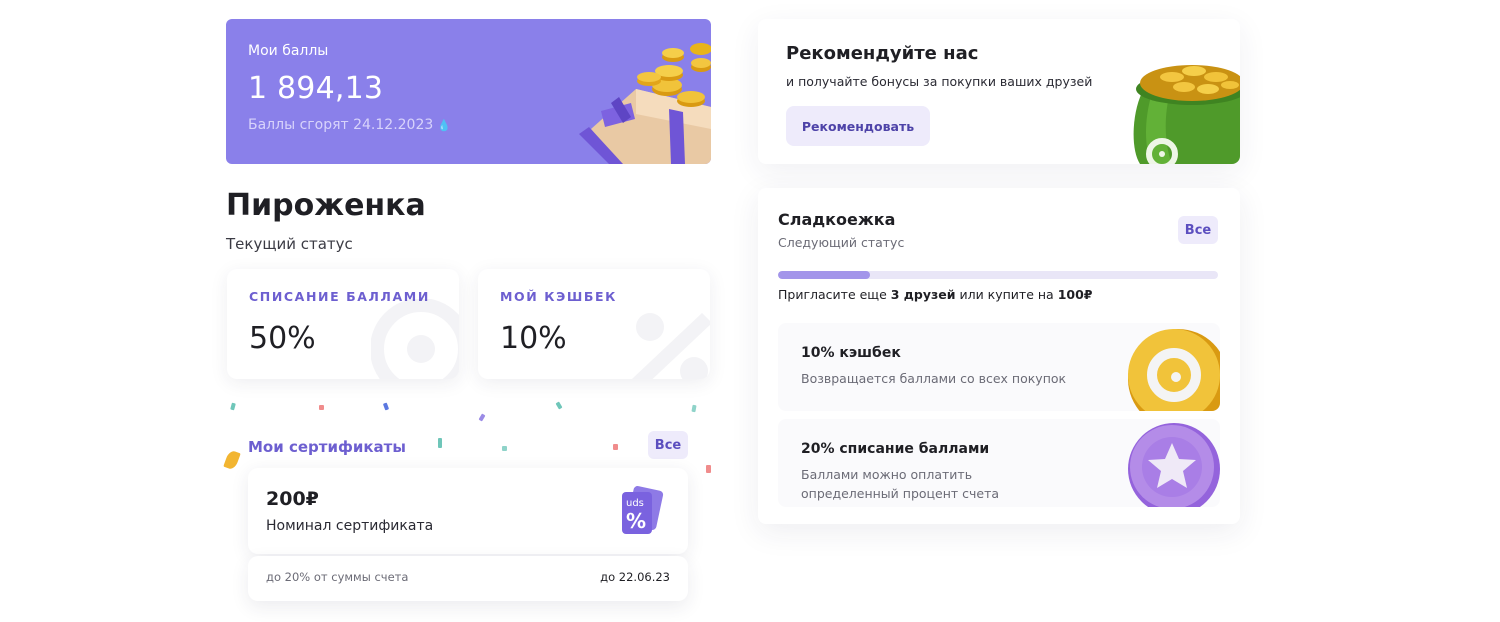  I want to click on perk-value: 50%, so click(282, 338).